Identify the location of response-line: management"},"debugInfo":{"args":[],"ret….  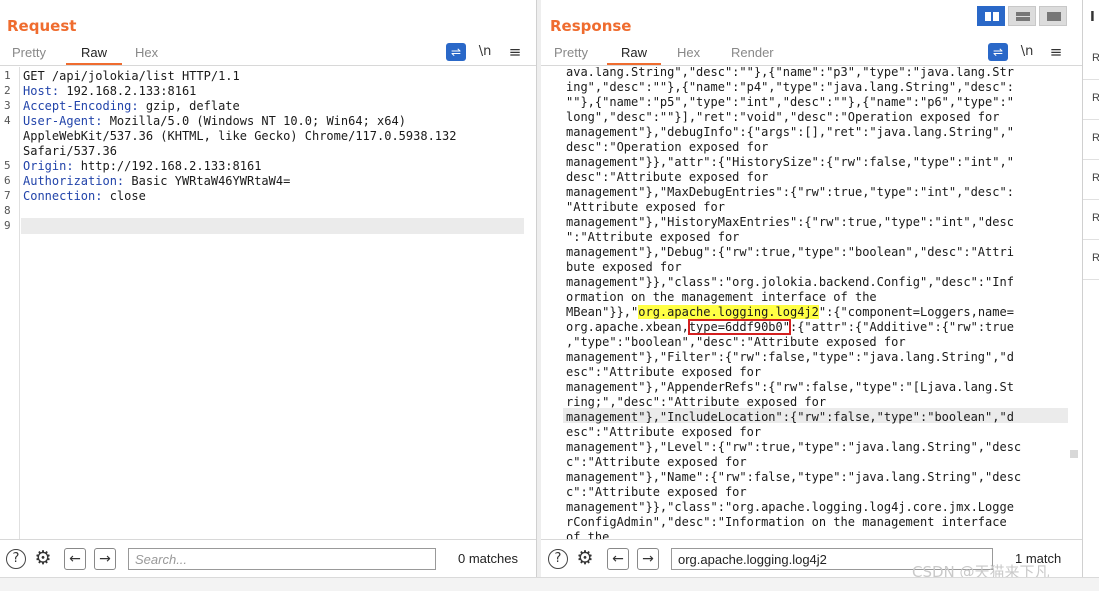
(790, 132).